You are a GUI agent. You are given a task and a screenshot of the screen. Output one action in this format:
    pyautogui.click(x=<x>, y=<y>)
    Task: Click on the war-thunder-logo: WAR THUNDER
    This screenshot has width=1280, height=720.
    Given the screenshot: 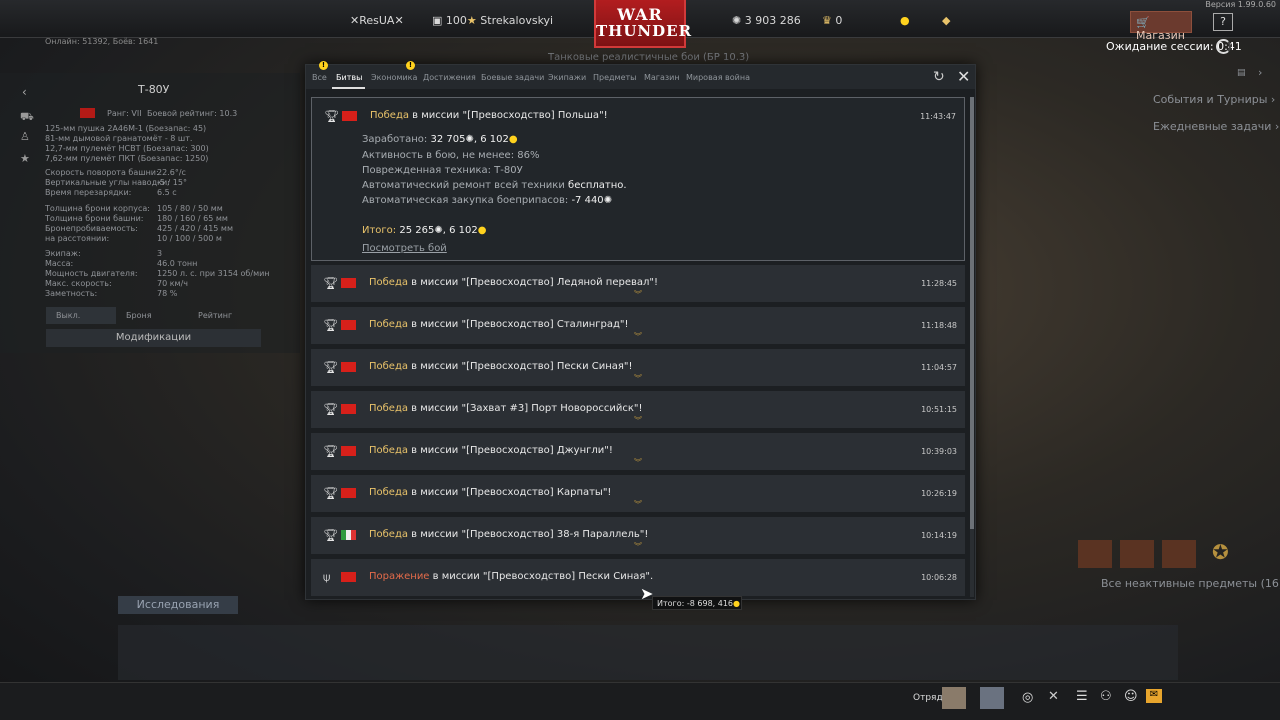 What is the action you would take?
    pyautogui.click(x=642, y=24)
    